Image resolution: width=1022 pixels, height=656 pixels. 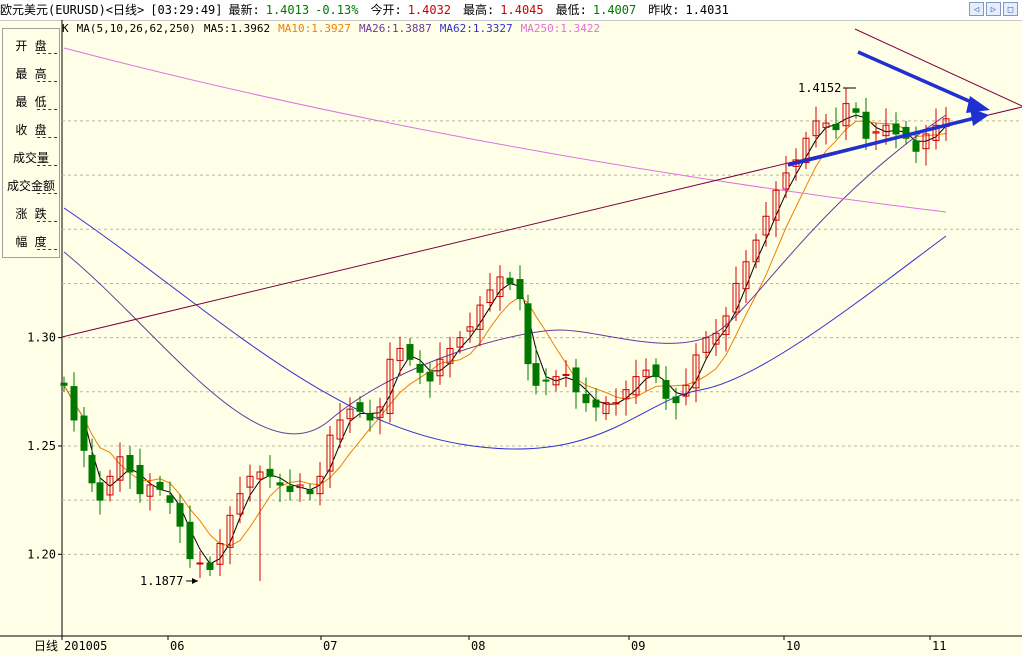 I want to click on prev-close-value: 1.4031, so click(x=707, y=10).